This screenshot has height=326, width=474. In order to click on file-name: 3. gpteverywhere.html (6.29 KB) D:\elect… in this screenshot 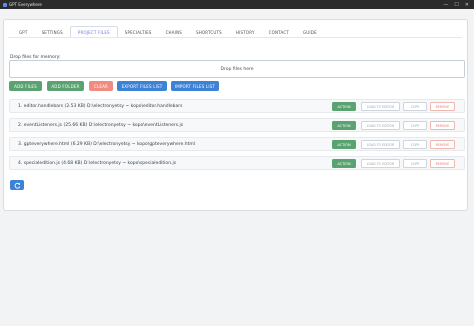, I will do `click(107, 144)`.